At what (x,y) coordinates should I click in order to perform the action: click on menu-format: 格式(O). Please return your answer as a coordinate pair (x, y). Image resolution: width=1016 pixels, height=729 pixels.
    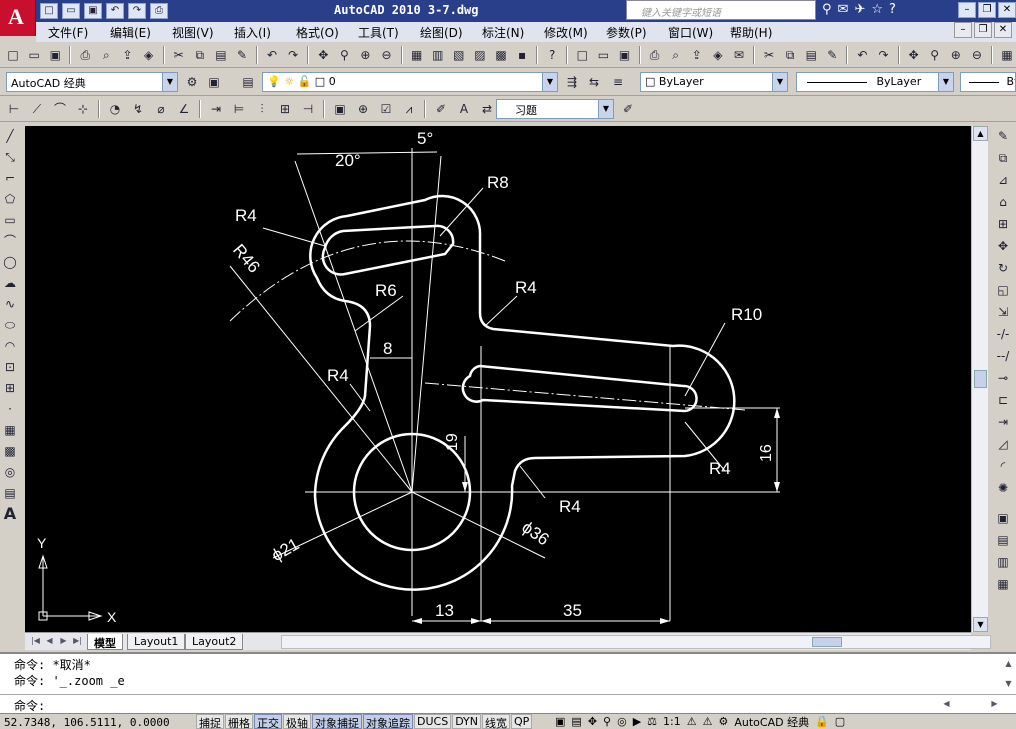
    Looking at the image, I should click on (317, 32).